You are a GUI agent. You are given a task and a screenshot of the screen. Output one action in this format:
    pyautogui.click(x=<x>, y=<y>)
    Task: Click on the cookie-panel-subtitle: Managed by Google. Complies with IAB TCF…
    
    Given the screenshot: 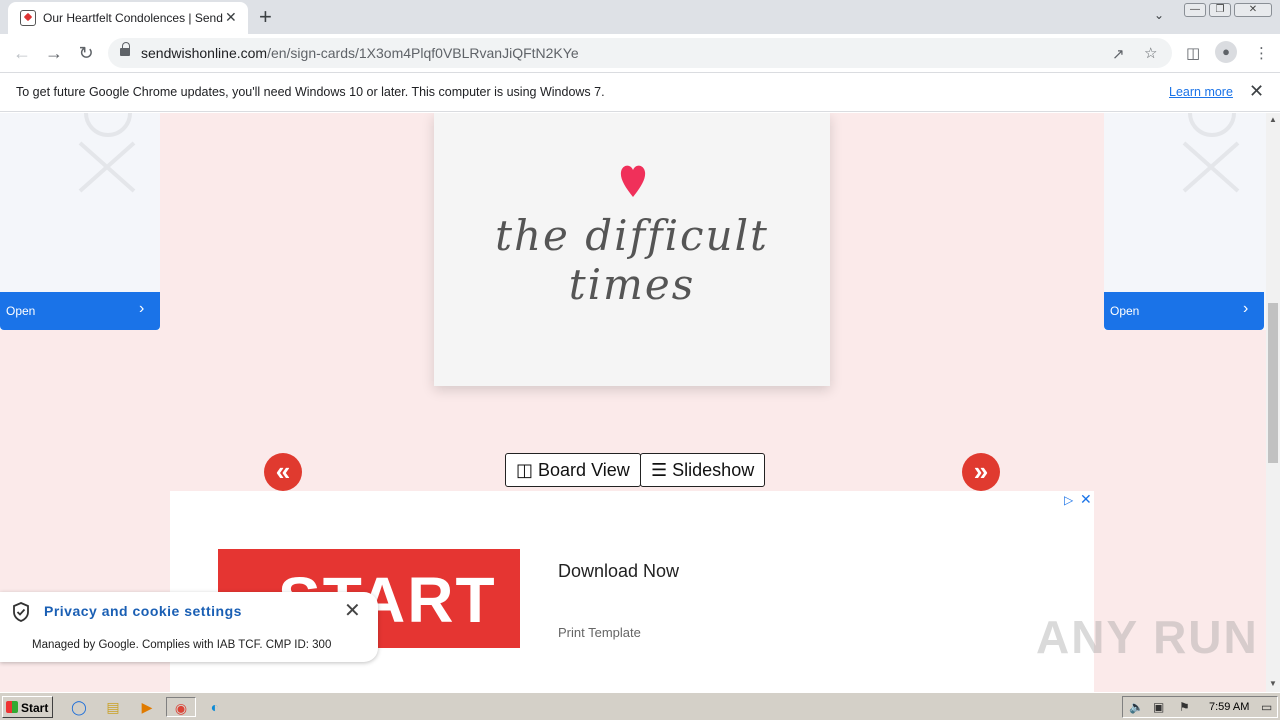 What is the action you would take?
    pyautogui.click(x=182, y=645)
    